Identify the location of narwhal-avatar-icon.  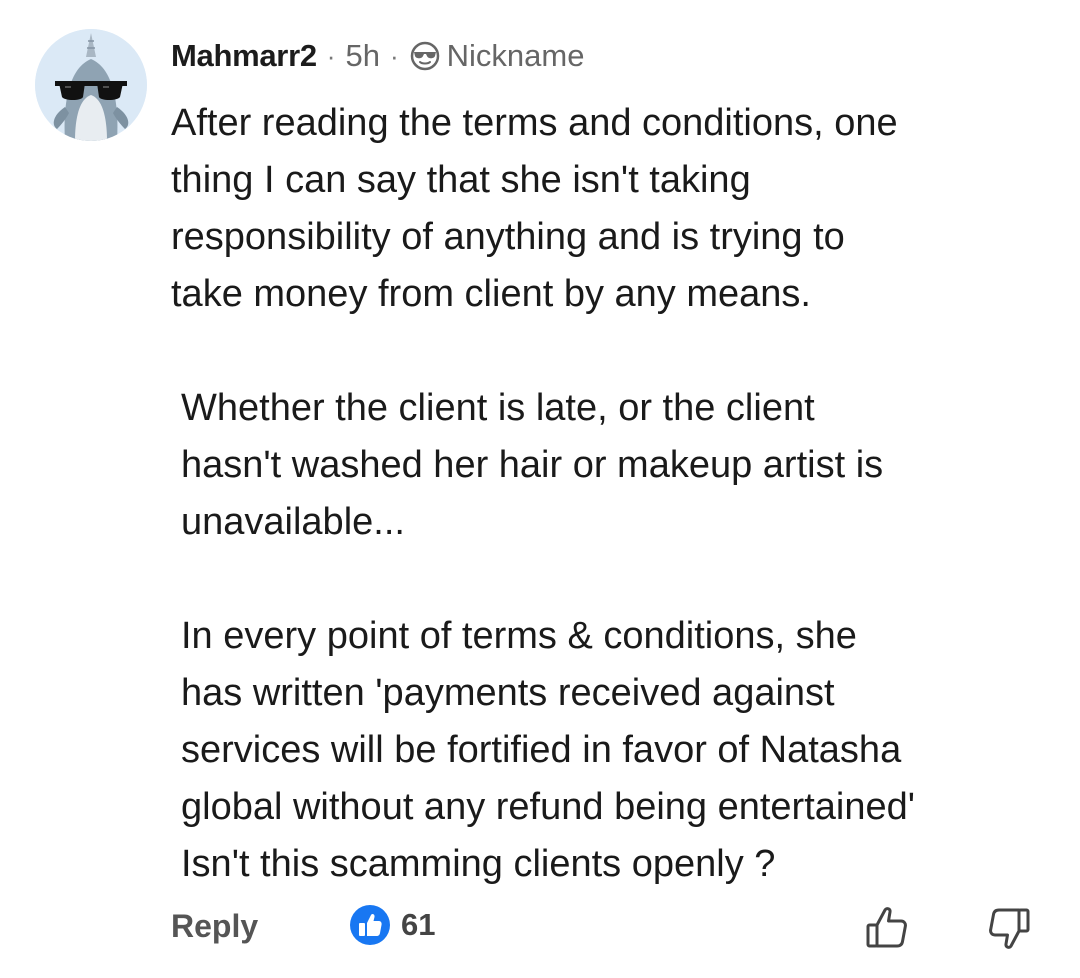
(91, 85).